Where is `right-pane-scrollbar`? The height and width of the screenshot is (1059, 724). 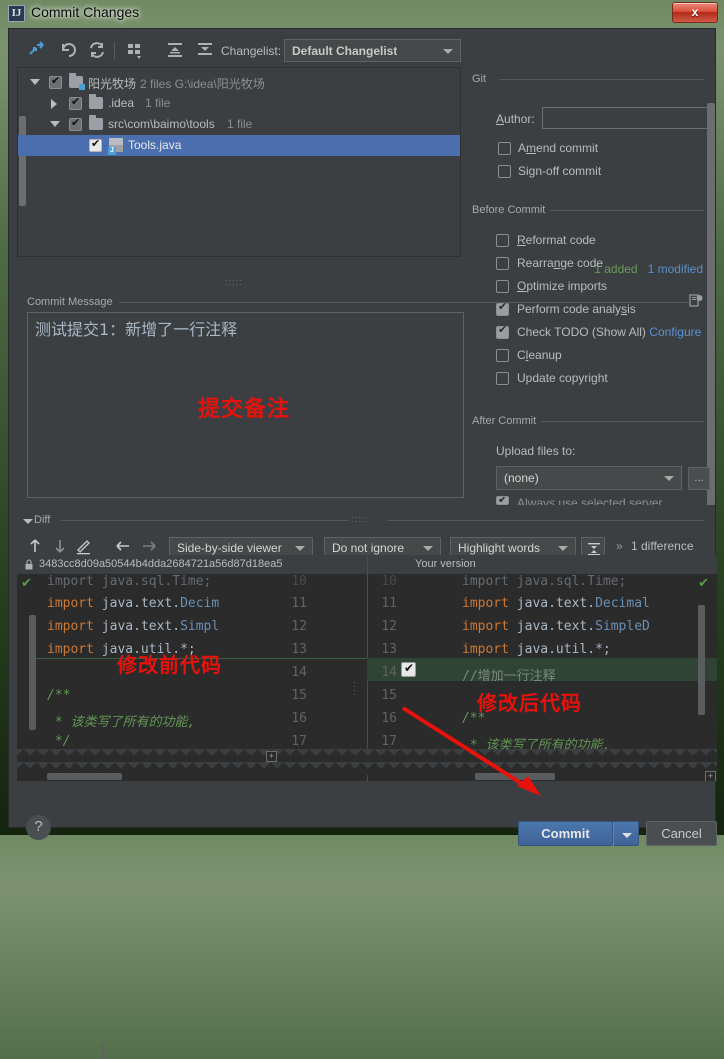 right-pane-scrollbar is located at coordinates (701, 660).